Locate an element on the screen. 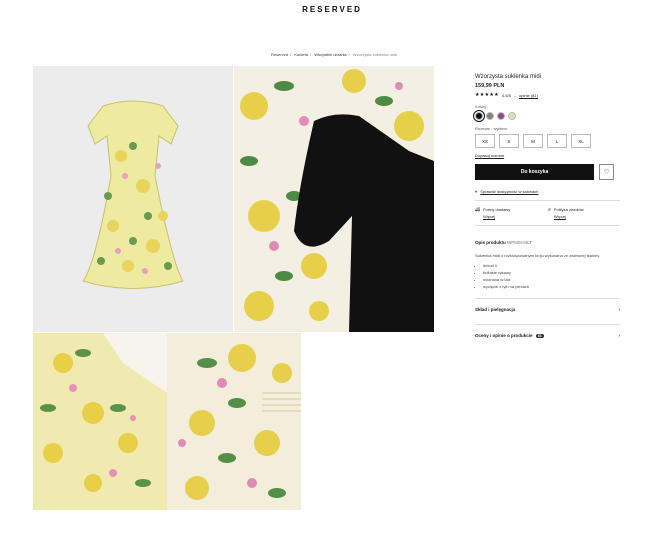 The image size is (664, 542). returns-info: ↺ Polityka zwrotów Więcej is located at coordinates (584, 213).